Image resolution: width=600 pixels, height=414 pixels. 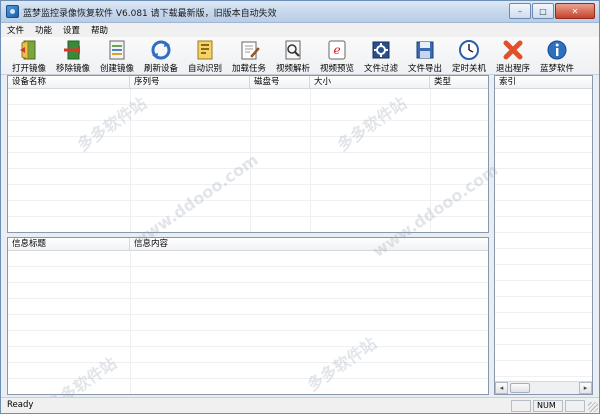 I want to click on device-table-header: 设备名称 序列号 磁盘号 大小 类型, so click(x=248, y=82).